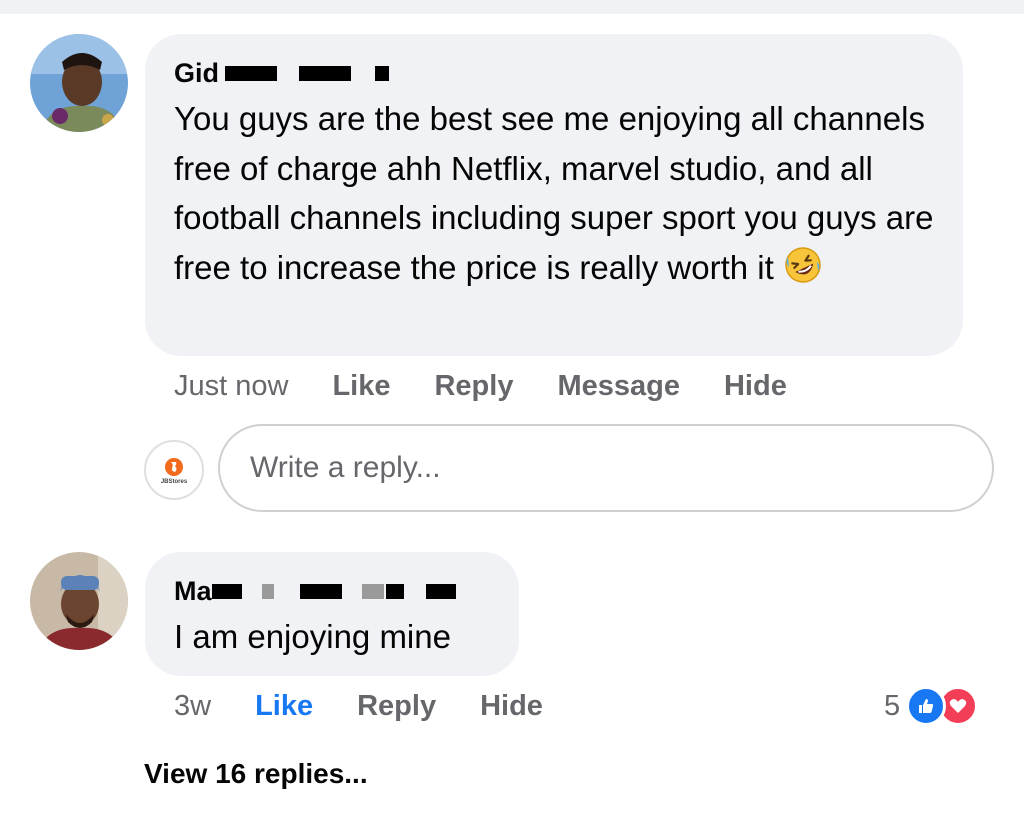 The height and width of the screenshot is (829, 1024). What do you see at coordinates (312, 636) in the screenshot?
I see `comment-text: I am enjoying mine` at bounding box center [312, 636].